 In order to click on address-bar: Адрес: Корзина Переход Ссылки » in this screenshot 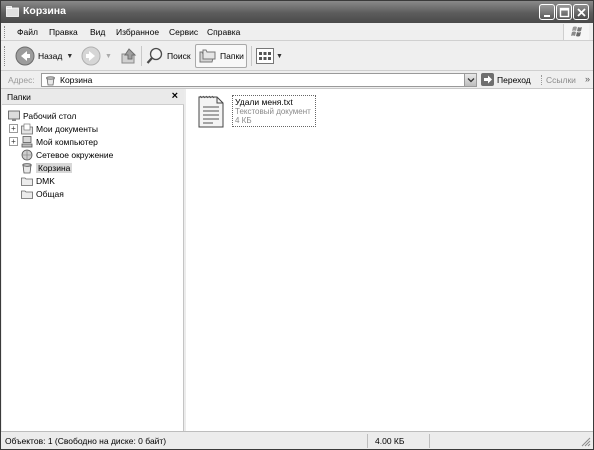, I will do `click(297, 80)`.